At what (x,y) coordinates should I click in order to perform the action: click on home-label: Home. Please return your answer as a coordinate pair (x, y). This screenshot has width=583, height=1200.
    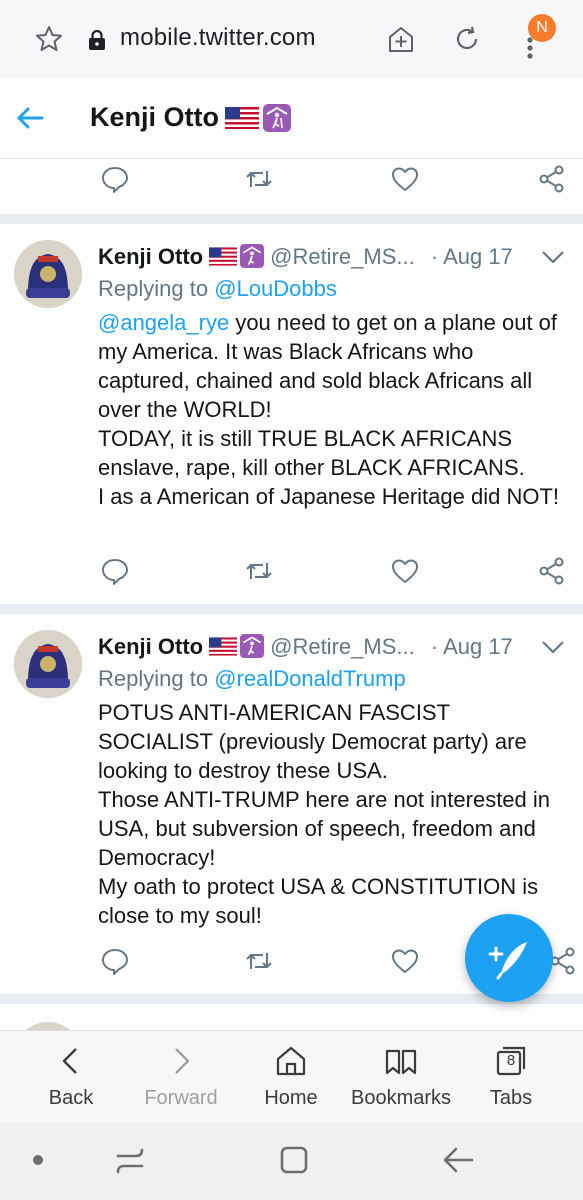
    Looking at the image, I should click on (291, 1098).